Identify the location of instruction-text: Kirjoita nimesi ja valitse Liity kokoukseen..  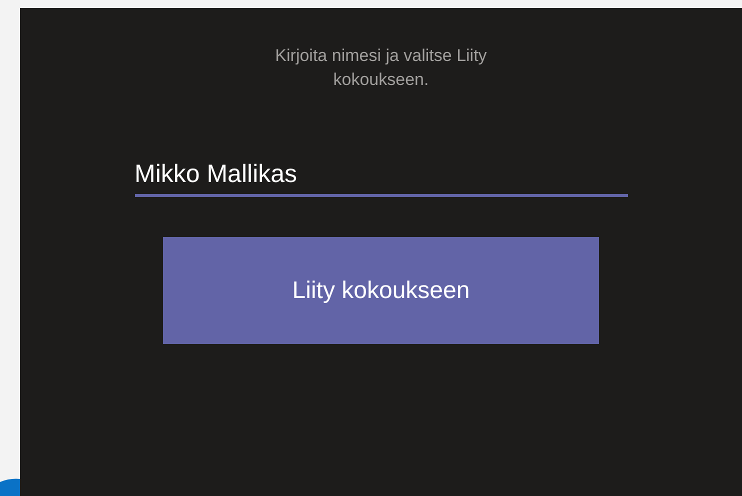
(381, 68).